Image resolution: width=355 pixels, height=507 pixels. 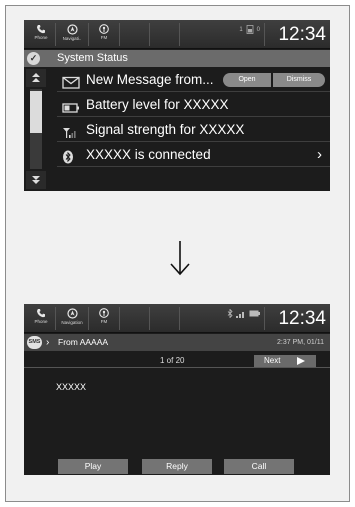 I want to click on scrollbar, so click(x=36, y=129).